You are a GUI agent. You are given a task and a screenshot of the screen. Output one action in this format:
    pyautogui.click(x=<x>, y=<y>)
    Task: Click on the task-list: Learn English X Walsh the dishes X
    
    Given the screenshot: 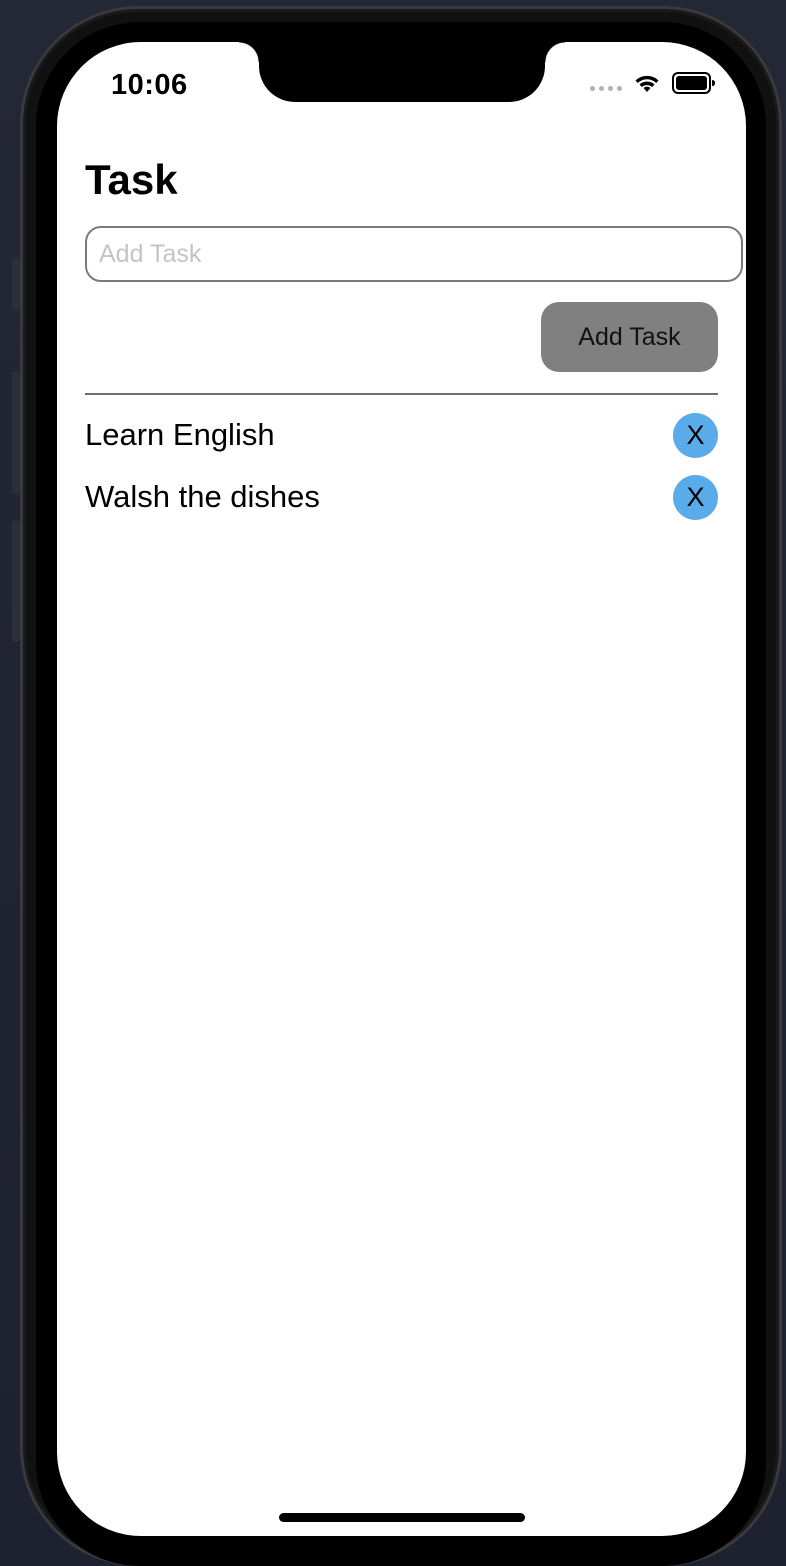 What is the action you would take?
    pyautogui.click(x=401, y=466)
    